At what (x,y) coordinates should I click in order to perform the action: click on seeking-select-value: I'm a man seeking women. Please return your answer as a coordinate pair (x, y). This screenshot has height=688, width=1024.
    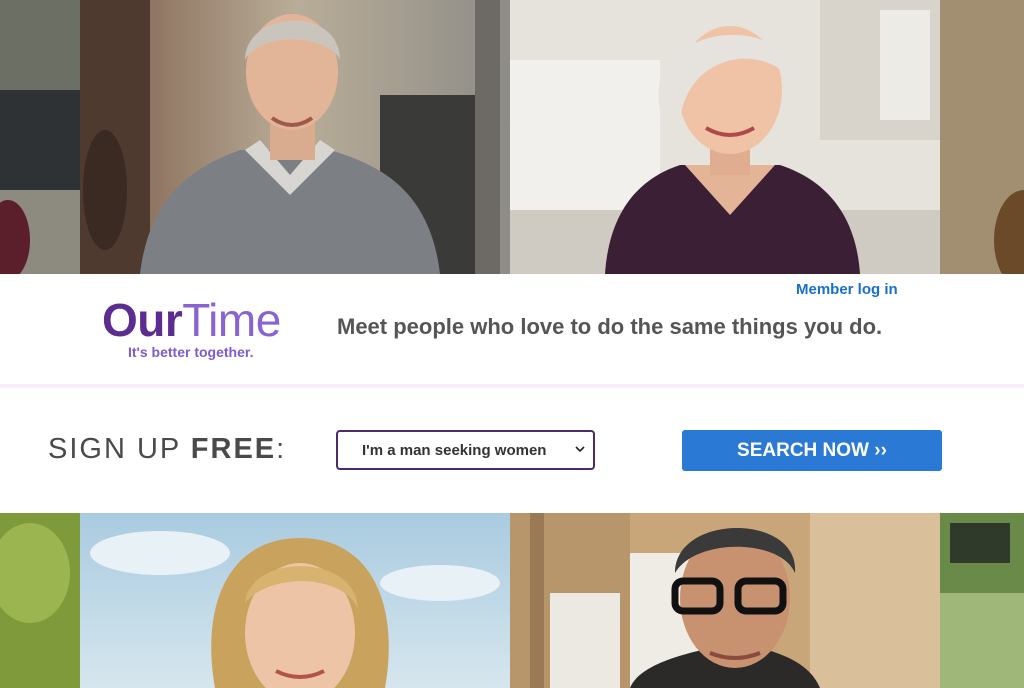
    Looking at the image, I should click on (454, 450).